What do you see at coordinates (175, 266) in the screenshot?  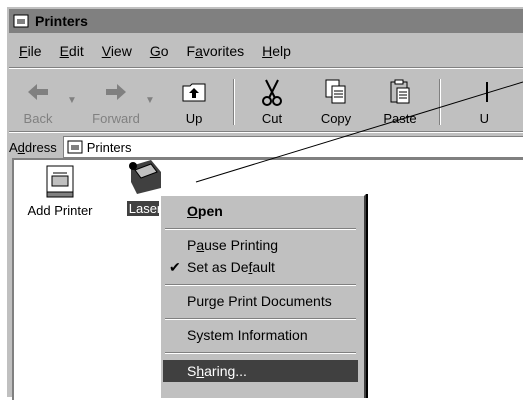 I see `checkmark-icon: ✔` at bounding box center [175, 266].